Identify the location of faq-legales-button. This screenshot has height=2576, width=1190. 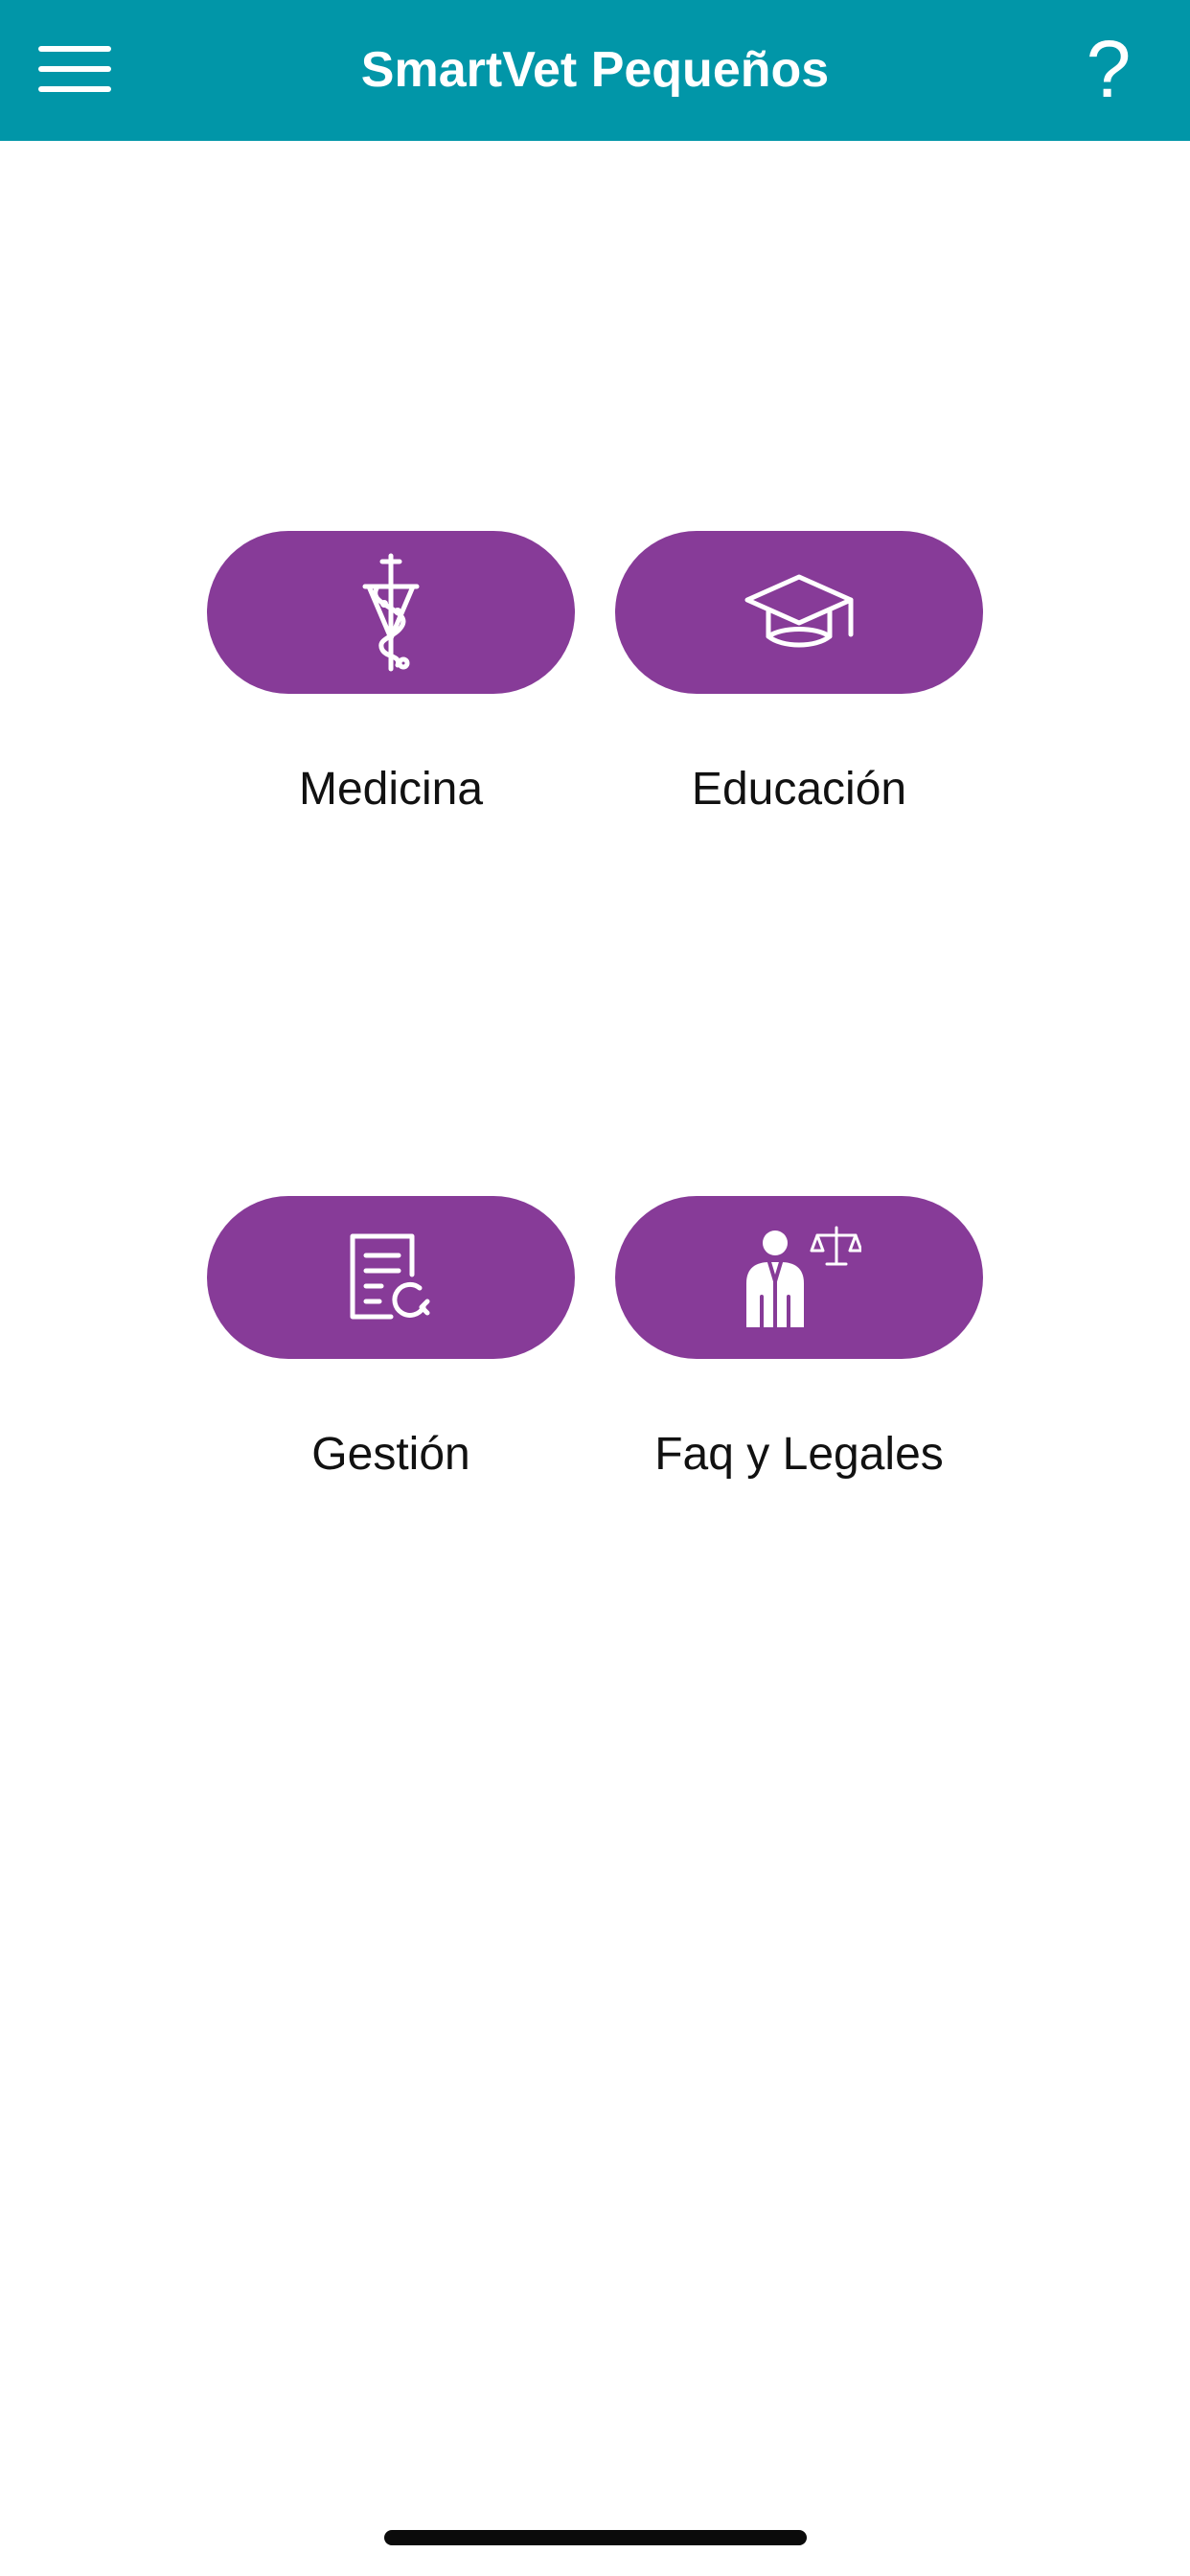
(799, 1277).